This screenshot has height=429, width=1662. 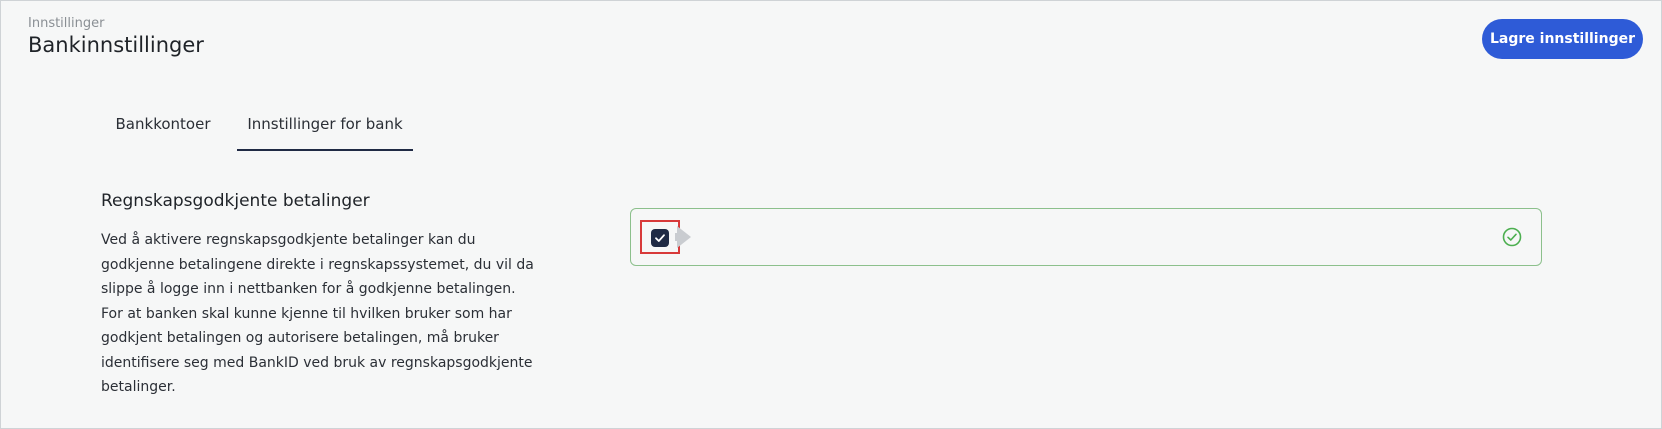 I want to click on tab-bank-accounts: Bankkontoer, so click(x=163, y=132).